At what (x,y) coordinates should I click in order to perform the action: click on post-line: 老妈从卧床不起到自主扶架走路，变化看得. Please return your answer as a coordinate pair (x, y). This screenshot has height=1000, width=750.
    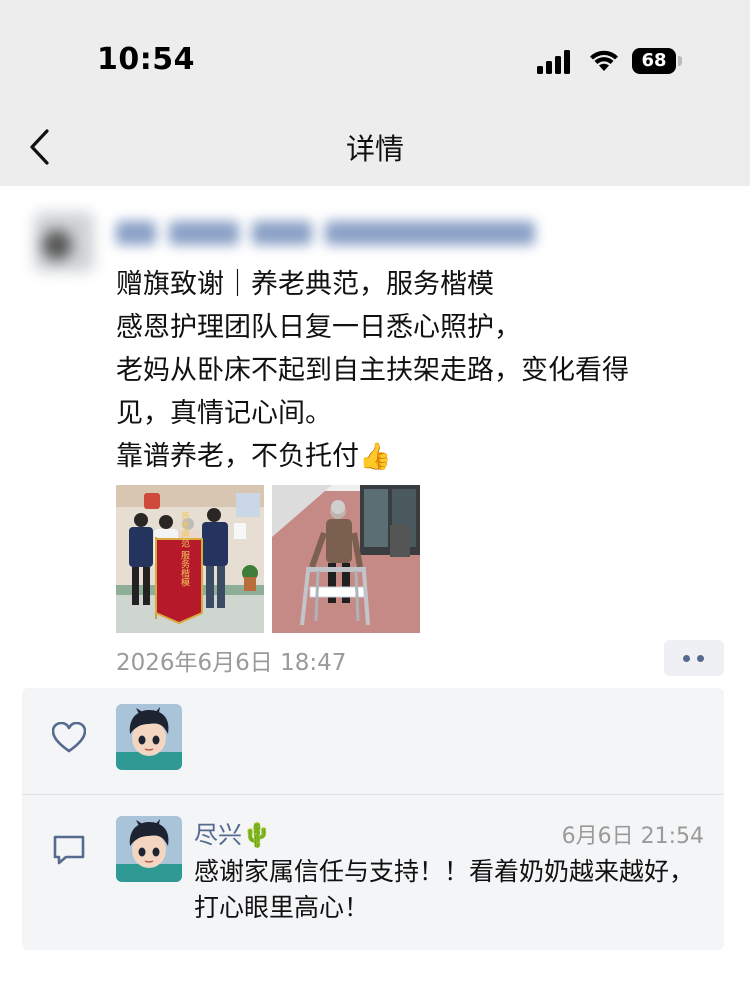
    Looking at the image, I should click on (372, 370).